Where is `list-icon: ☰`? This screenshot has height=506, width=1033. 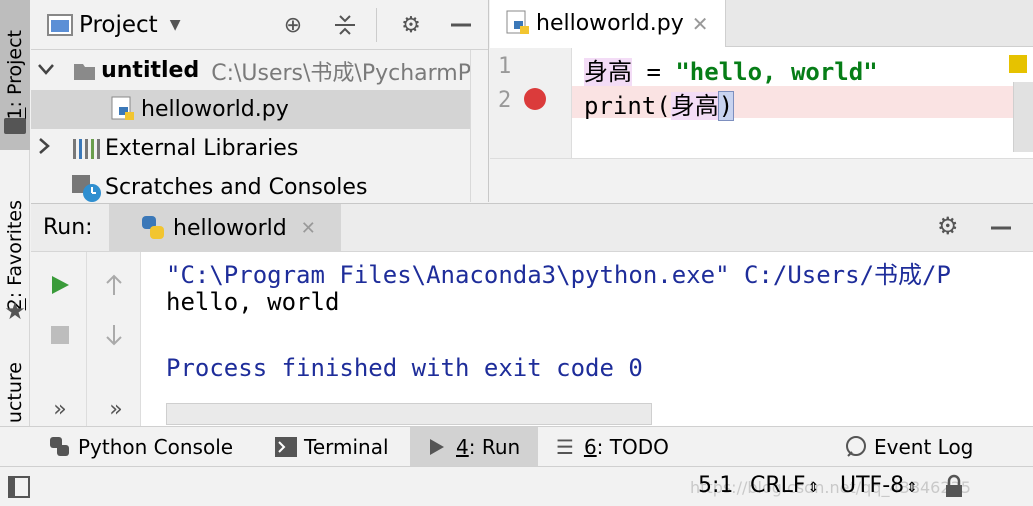 list-icon: ☰ is located at coordinates (565, 447).